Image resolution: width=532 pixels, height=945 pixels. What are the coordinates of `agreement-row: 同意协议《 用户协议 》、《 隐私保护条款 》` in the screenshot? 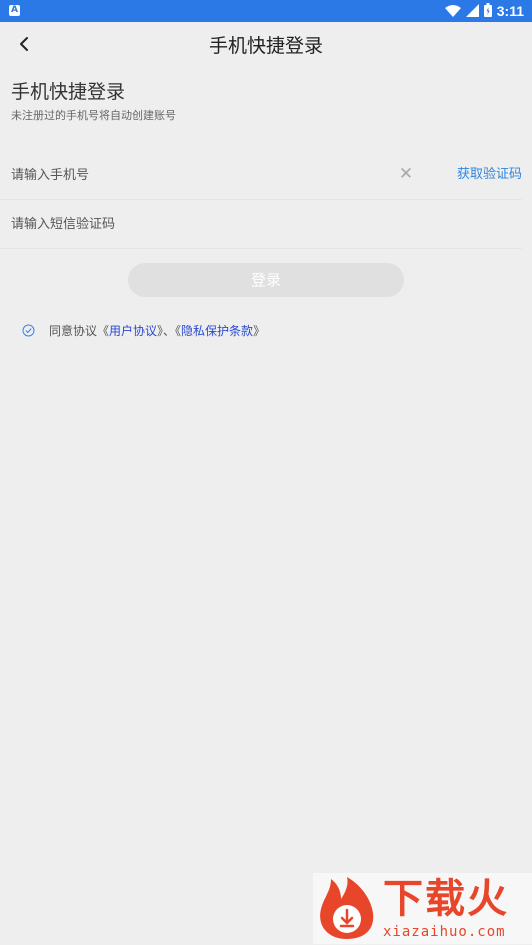 It's located at (143, 330).